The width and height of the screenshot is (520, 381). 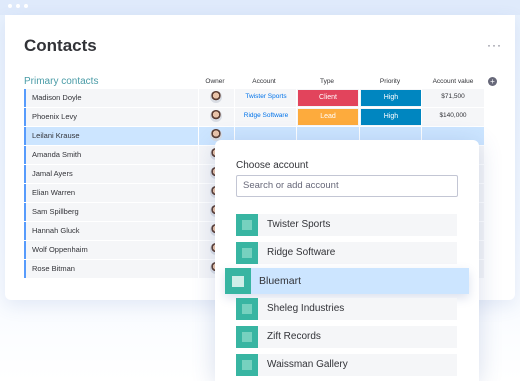 I want to click on type-cell: Client, so click(x=327, y=98).